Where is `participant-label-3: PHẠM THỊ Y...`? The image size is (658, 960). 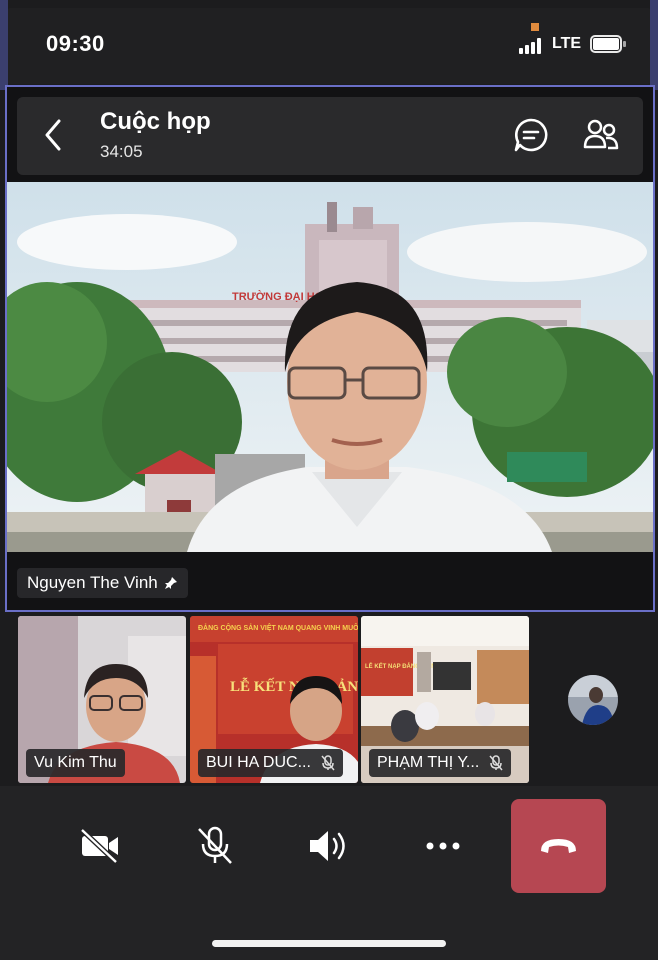
participant-label-3: PHẠM THỊ Y... is located at coordinates (440, 763).